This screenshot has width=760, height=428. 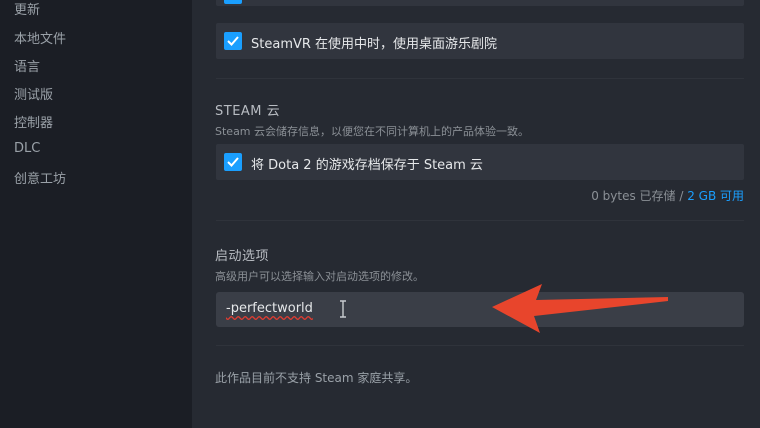 I want to click on cloud-section-description: Steam 云会储存信息，以便您在不同计算机上的产品体验一致。, so click(x=372, y=131).